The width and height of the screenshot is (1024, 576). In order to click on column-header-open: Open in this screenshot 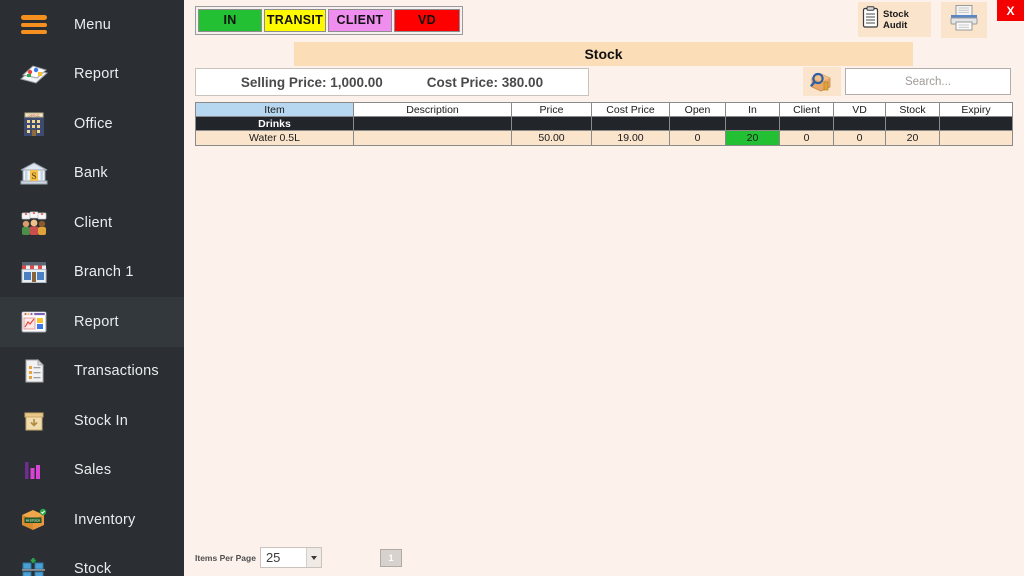, I will do `click(697, 109)`.